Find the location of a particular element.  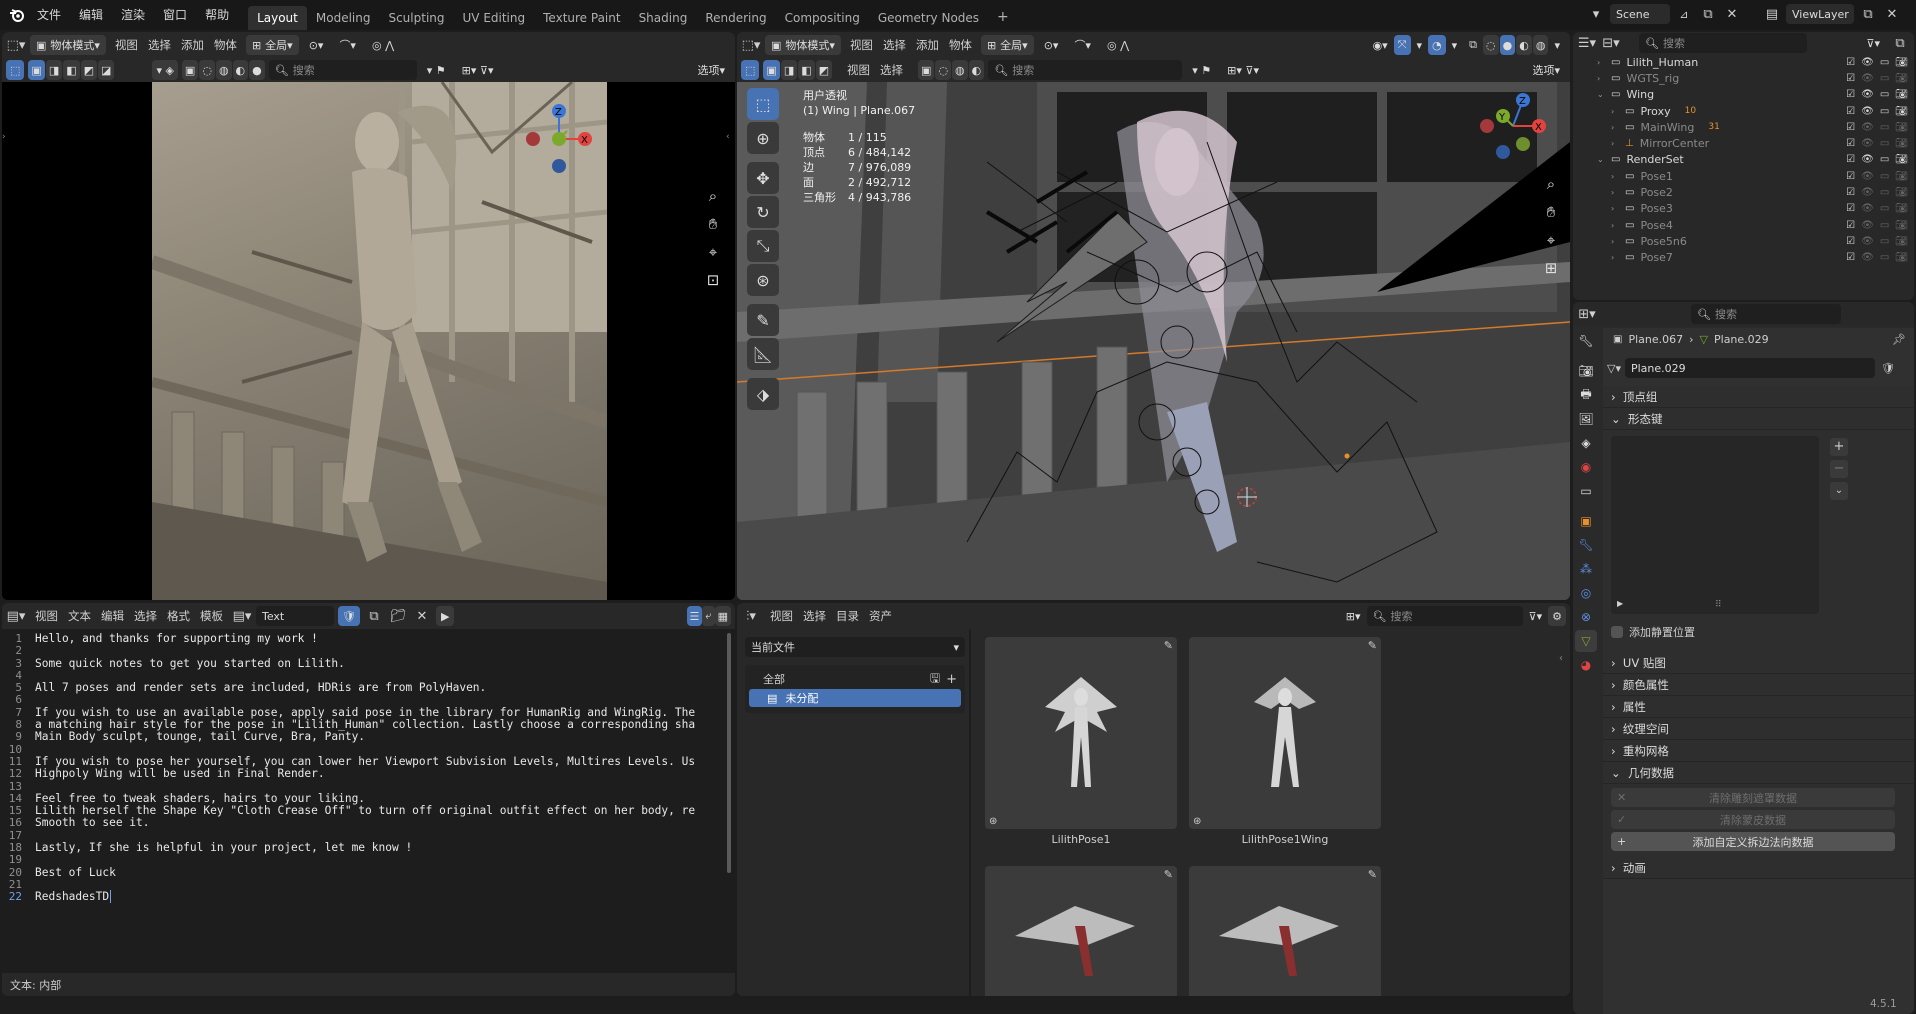

proportional-icon: ◎ ⋀ is located at coordinates (383, 45).